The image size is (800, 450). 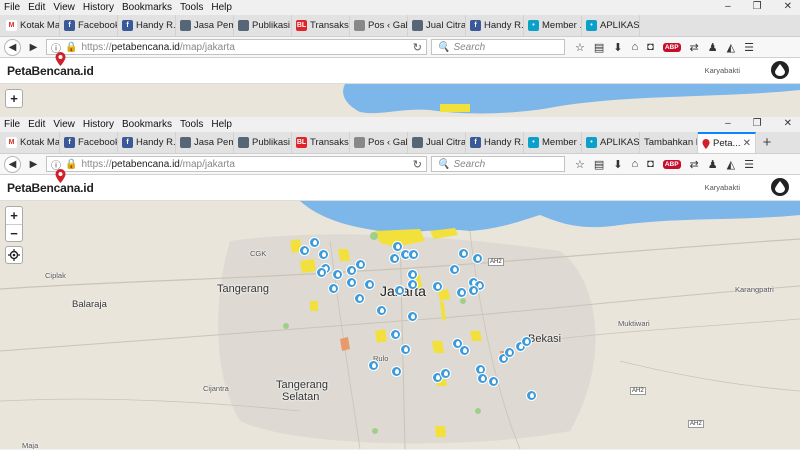 I want to click on reload-icon: ↻, so click(x=417, y=47).